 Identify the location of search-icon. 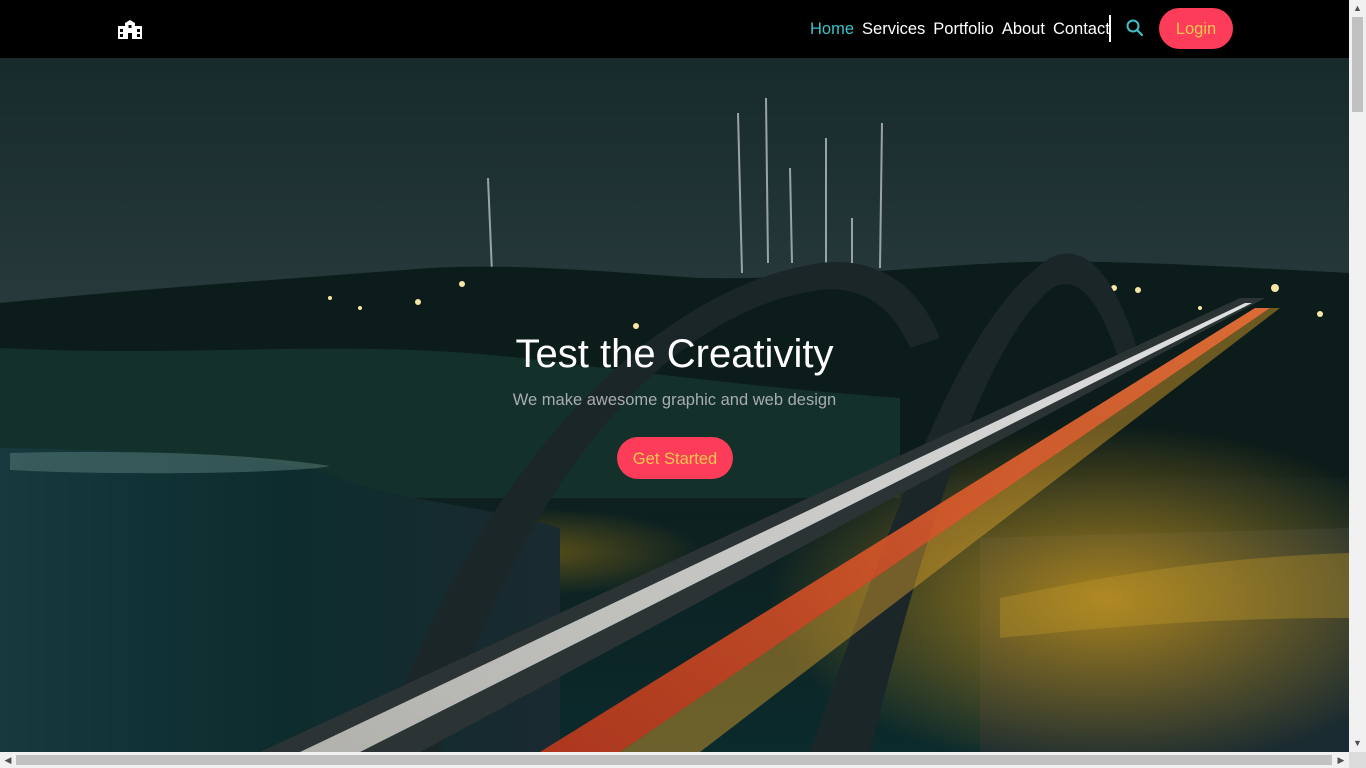
(1135, 28).